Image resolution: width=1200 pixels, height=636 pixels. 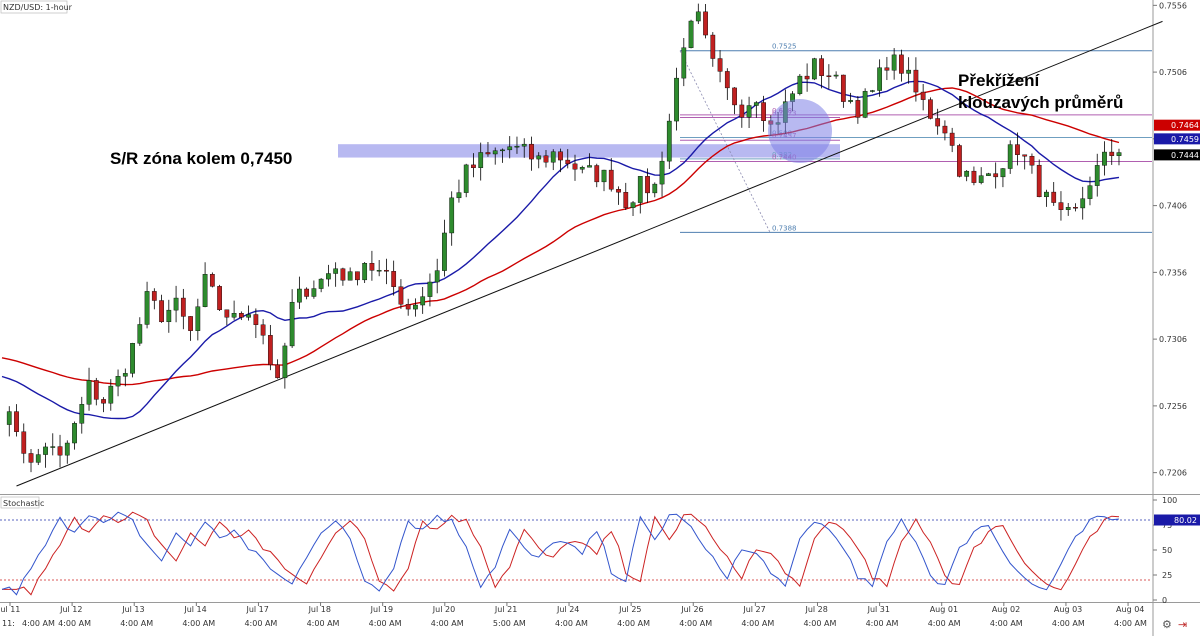 What do you see at coordinates (10, 609) in the screenshot?
I see `time-tick-date: Jul 11` at bounding box center [10, 609].